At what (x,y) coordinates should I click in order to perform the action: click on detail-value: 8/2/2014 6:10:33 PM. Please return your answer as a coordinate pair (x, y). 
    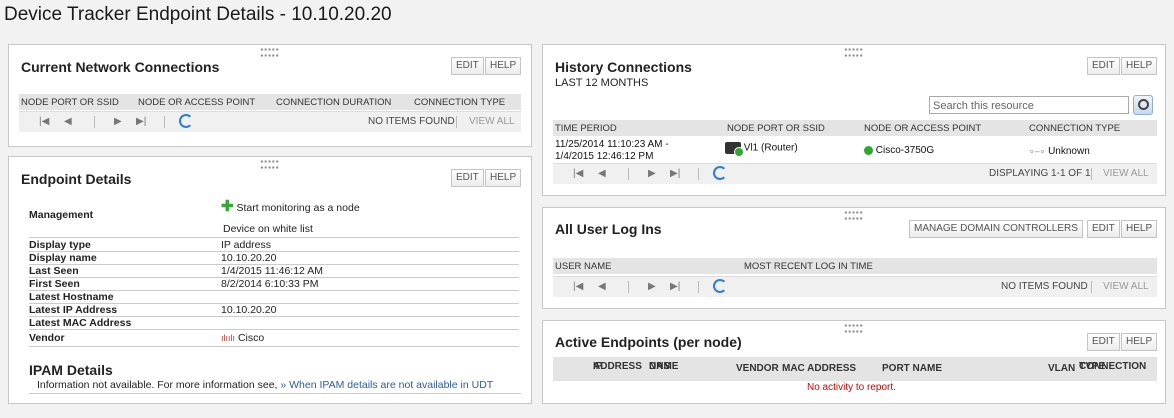
    Looking at the image, I should click on (270, 284).